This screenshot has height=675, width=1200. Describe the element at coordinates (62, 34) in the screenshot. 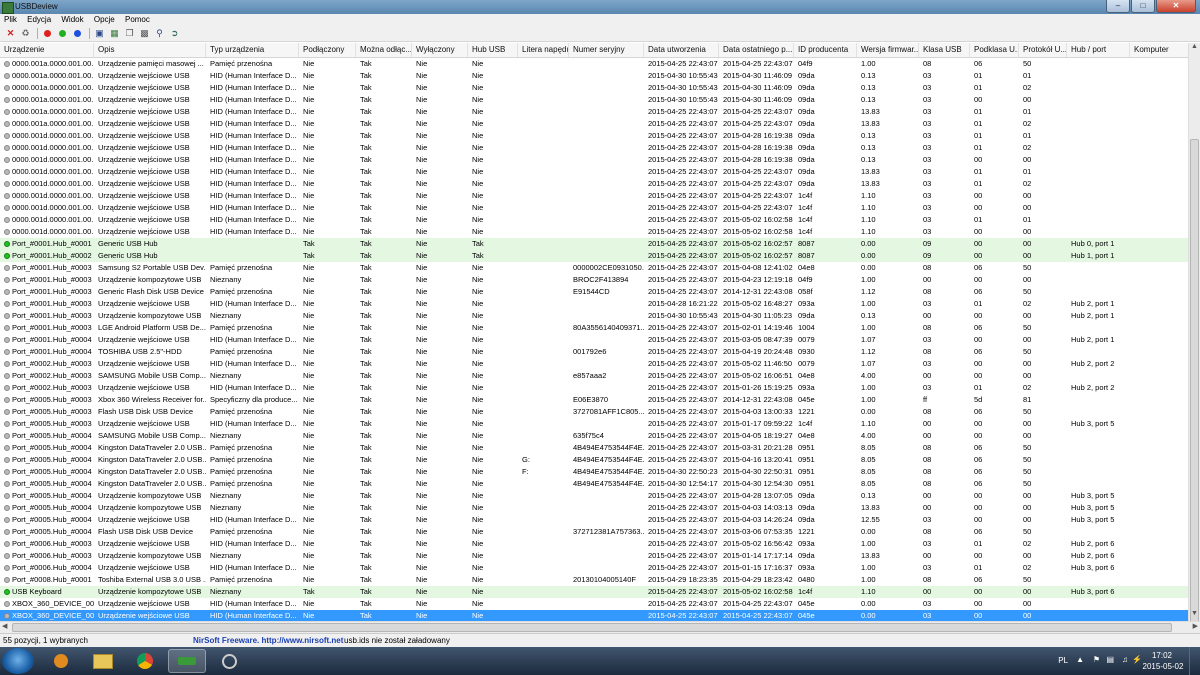

I see `enable-device-icon` at that location.